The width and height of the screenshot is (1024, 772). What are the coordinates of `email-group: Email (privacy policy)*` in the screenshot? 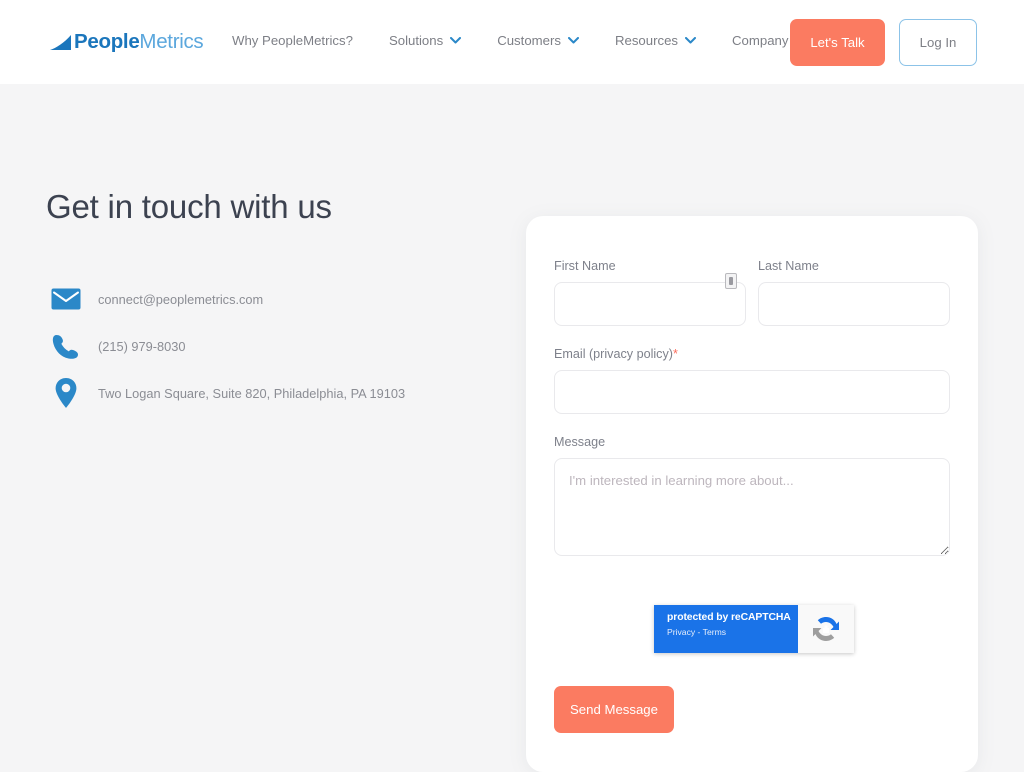 It's located at (752, 380).